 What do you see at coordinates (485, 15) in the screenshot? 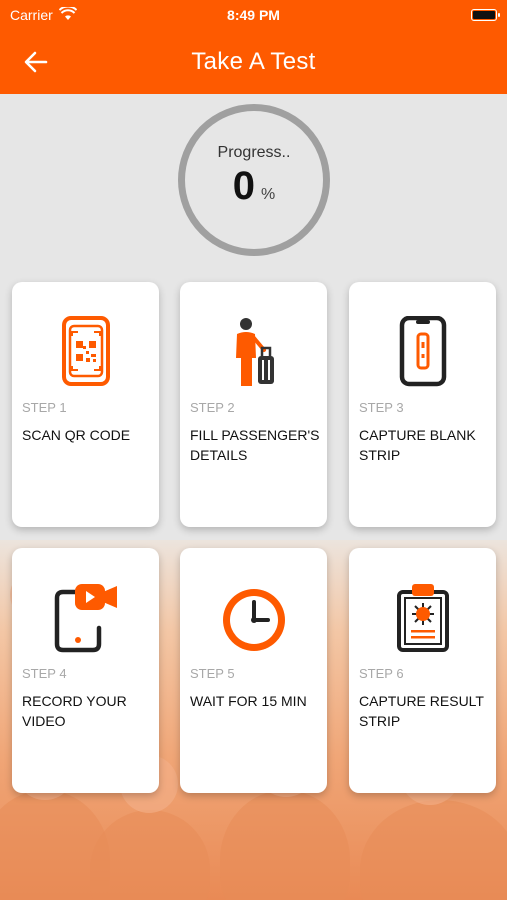
I see `battery-icon` at bounding box center [485, 15].